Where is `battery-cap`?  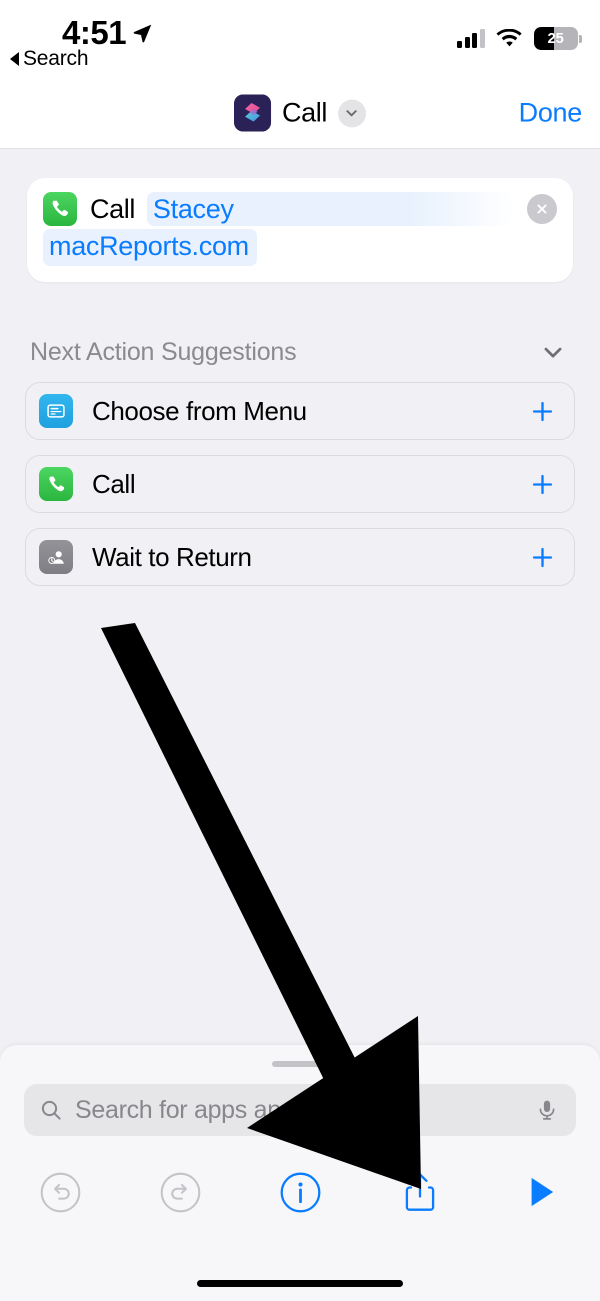
battery-cap is located at coordinates (580, 38).